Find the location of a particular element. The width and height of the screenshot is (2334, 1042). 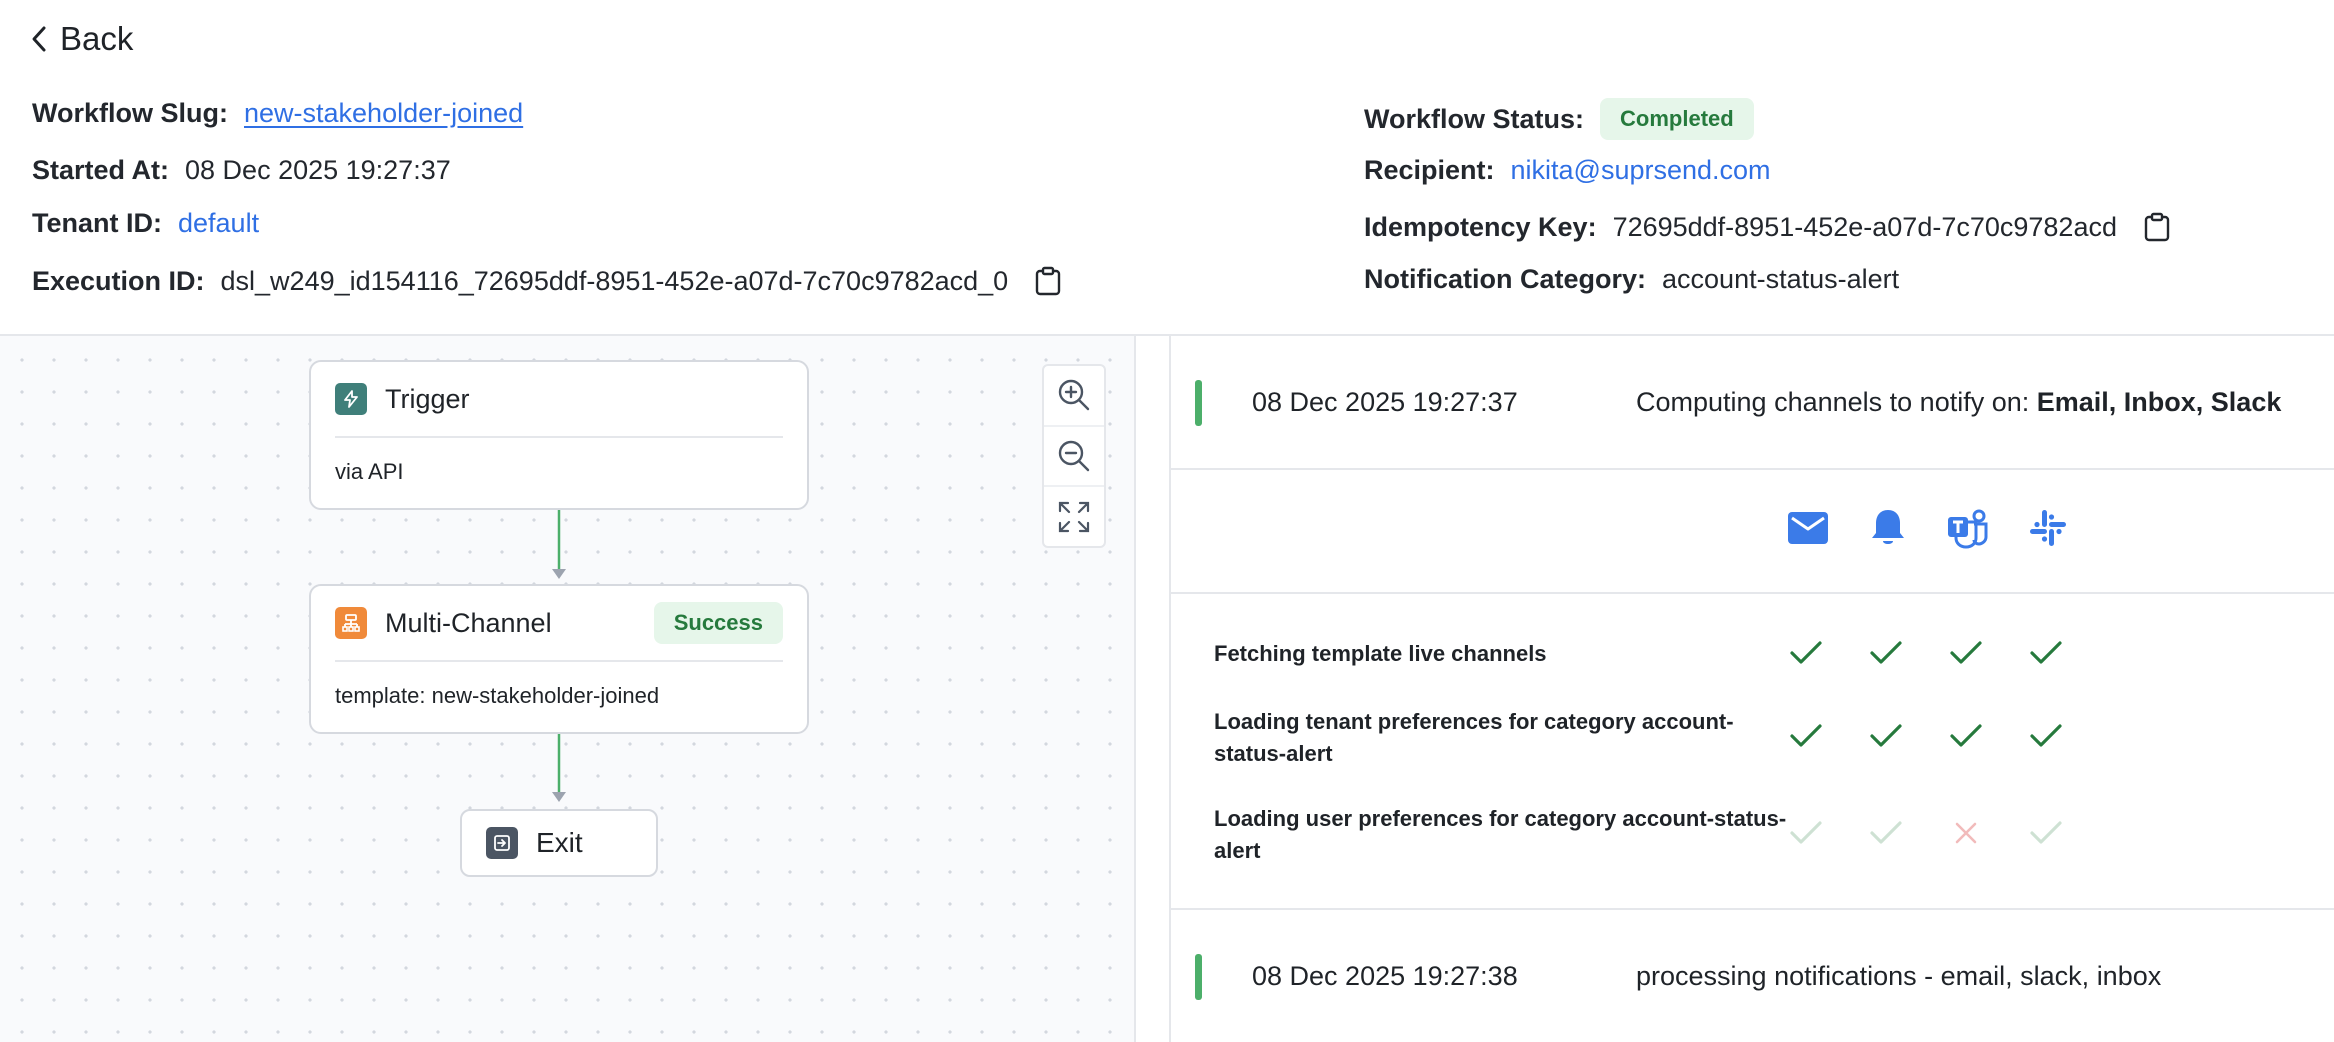

fit-view-button is located at coordinates (1074, 516).